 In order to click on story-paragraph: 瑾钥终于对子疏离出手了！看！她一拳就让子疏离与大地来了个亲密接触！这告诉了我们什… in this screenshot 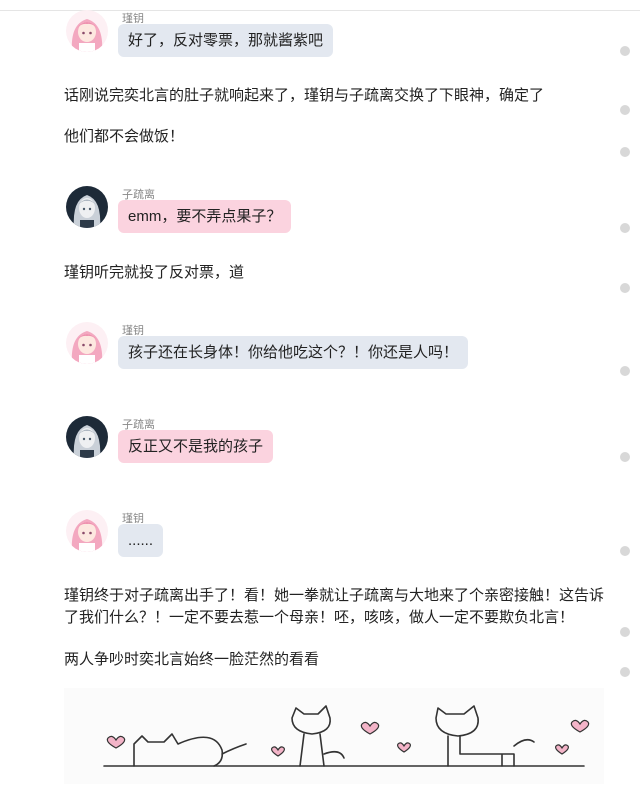, I will do `click(334, 606)`.